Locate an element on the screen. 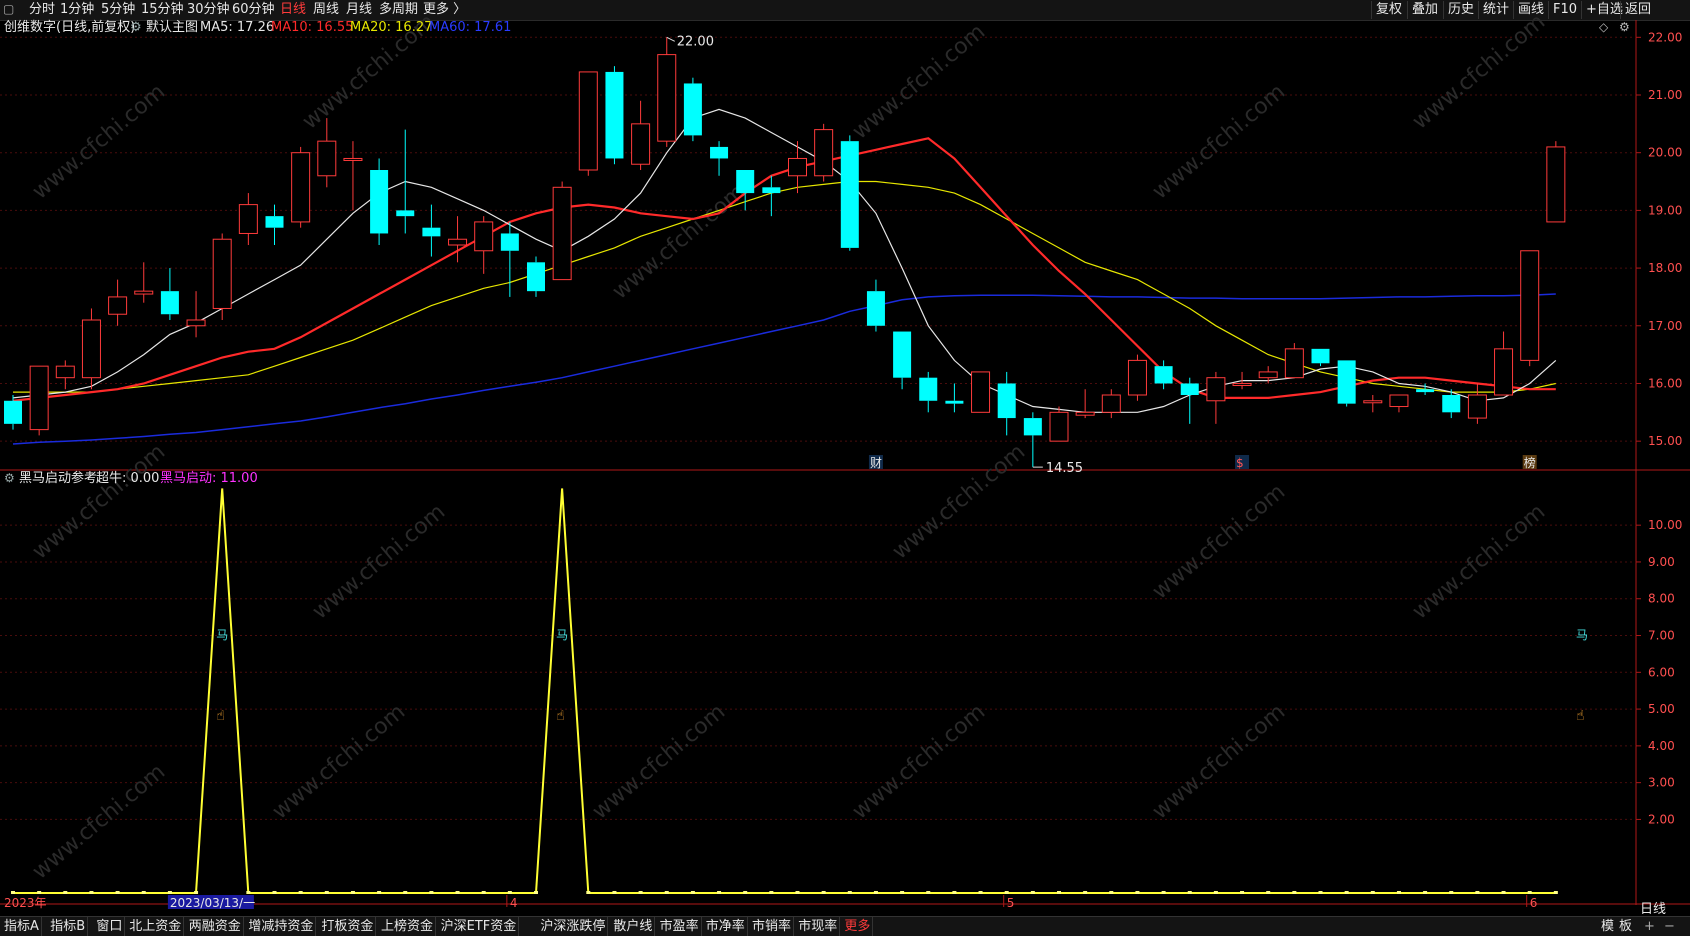 This screenshot has width=1690, height=936. indicator-tab: 市销率 is located at coordinates (772, 926).